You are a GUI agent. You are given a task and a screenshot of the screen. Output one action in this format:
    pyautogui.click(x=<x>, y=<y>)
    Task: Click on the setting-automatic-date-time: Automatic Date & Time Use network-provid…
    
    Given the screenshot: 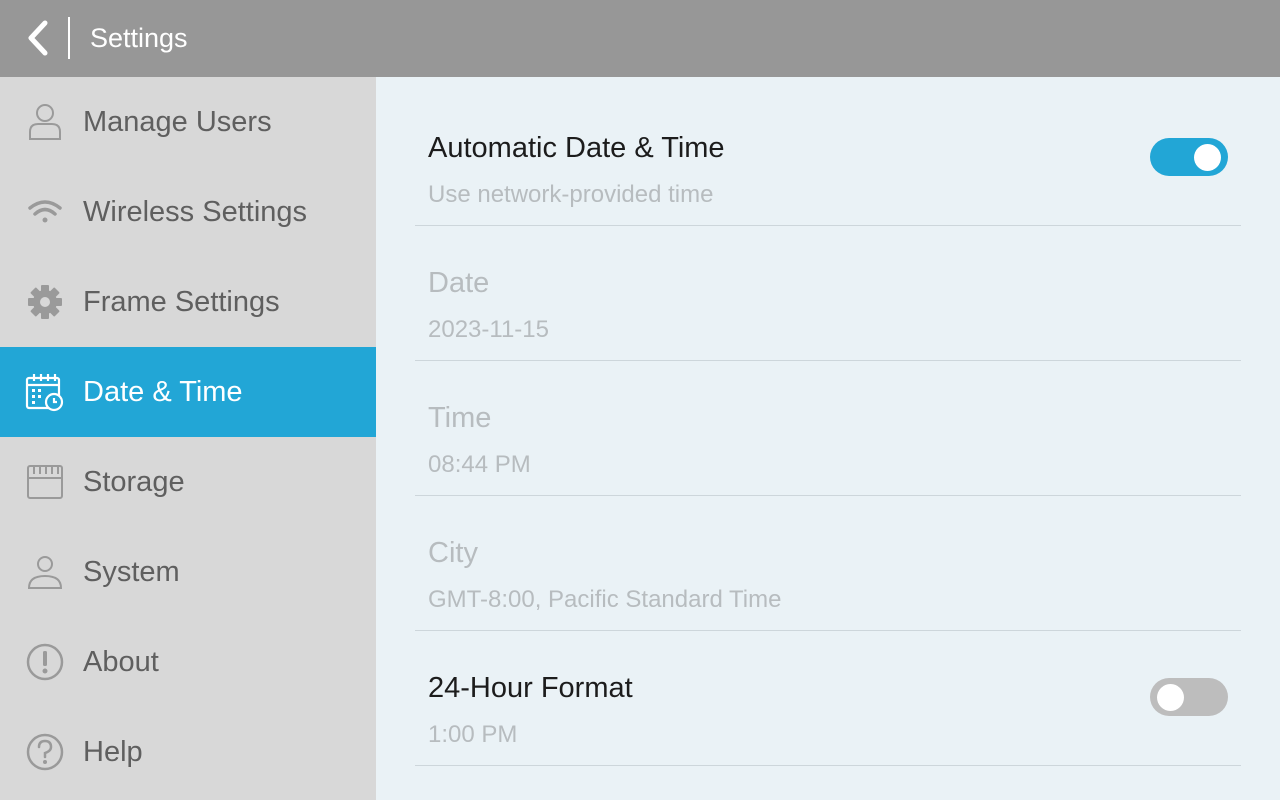 What is the action you would take?
    pyautogui.click(x=828, y=158)
    